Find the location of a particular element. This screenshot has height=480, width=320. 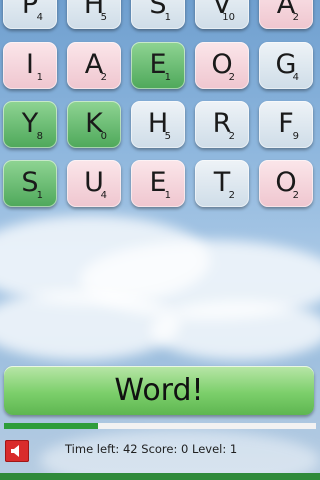

tile-score: 0 is located at coordinates (103, 136).